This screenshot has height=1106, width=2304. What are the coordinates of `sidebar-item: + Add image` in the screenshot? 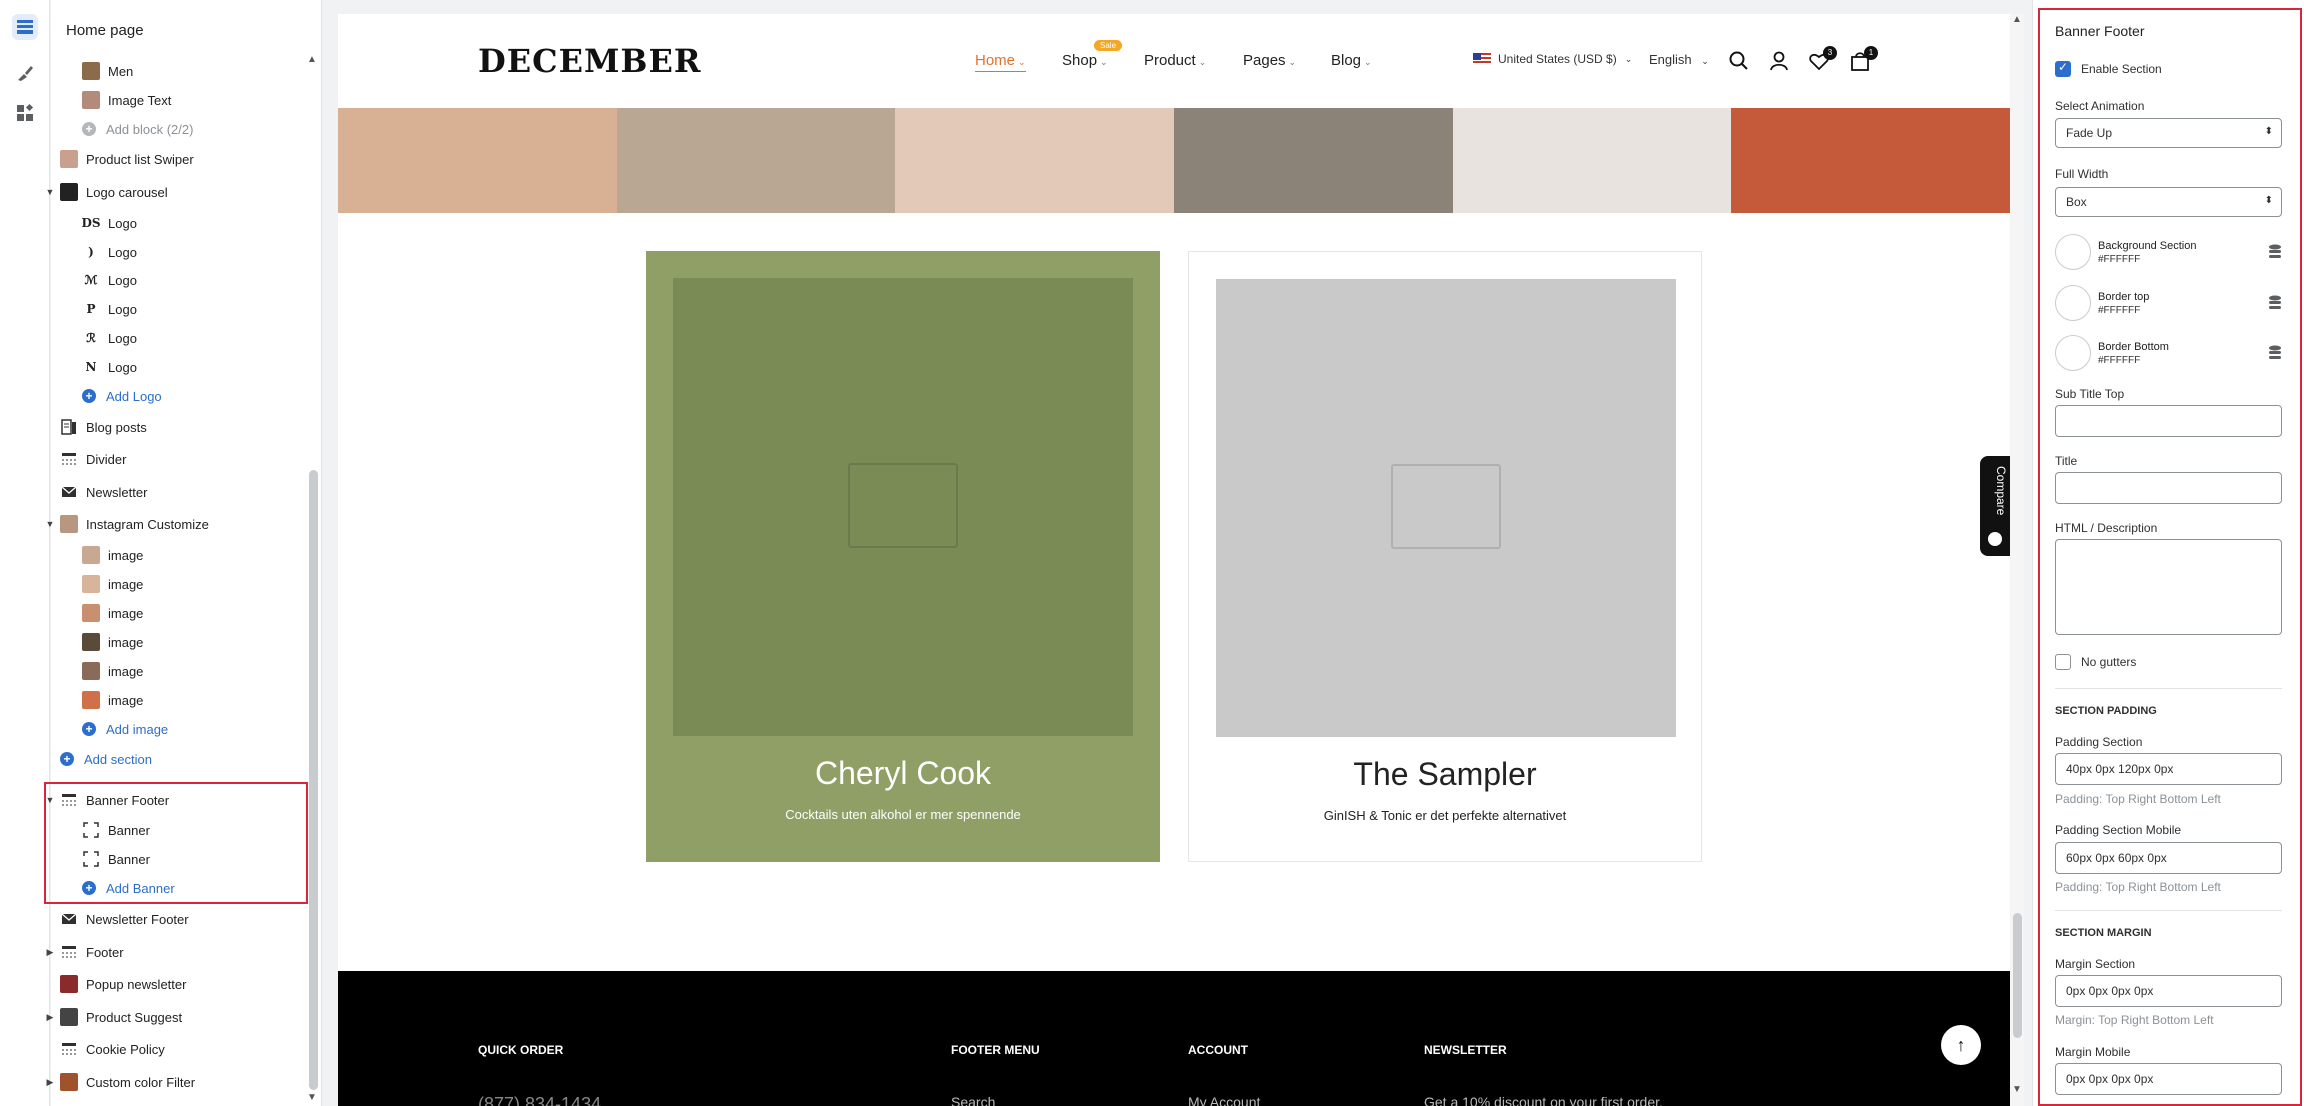 It's located at (125, 729).